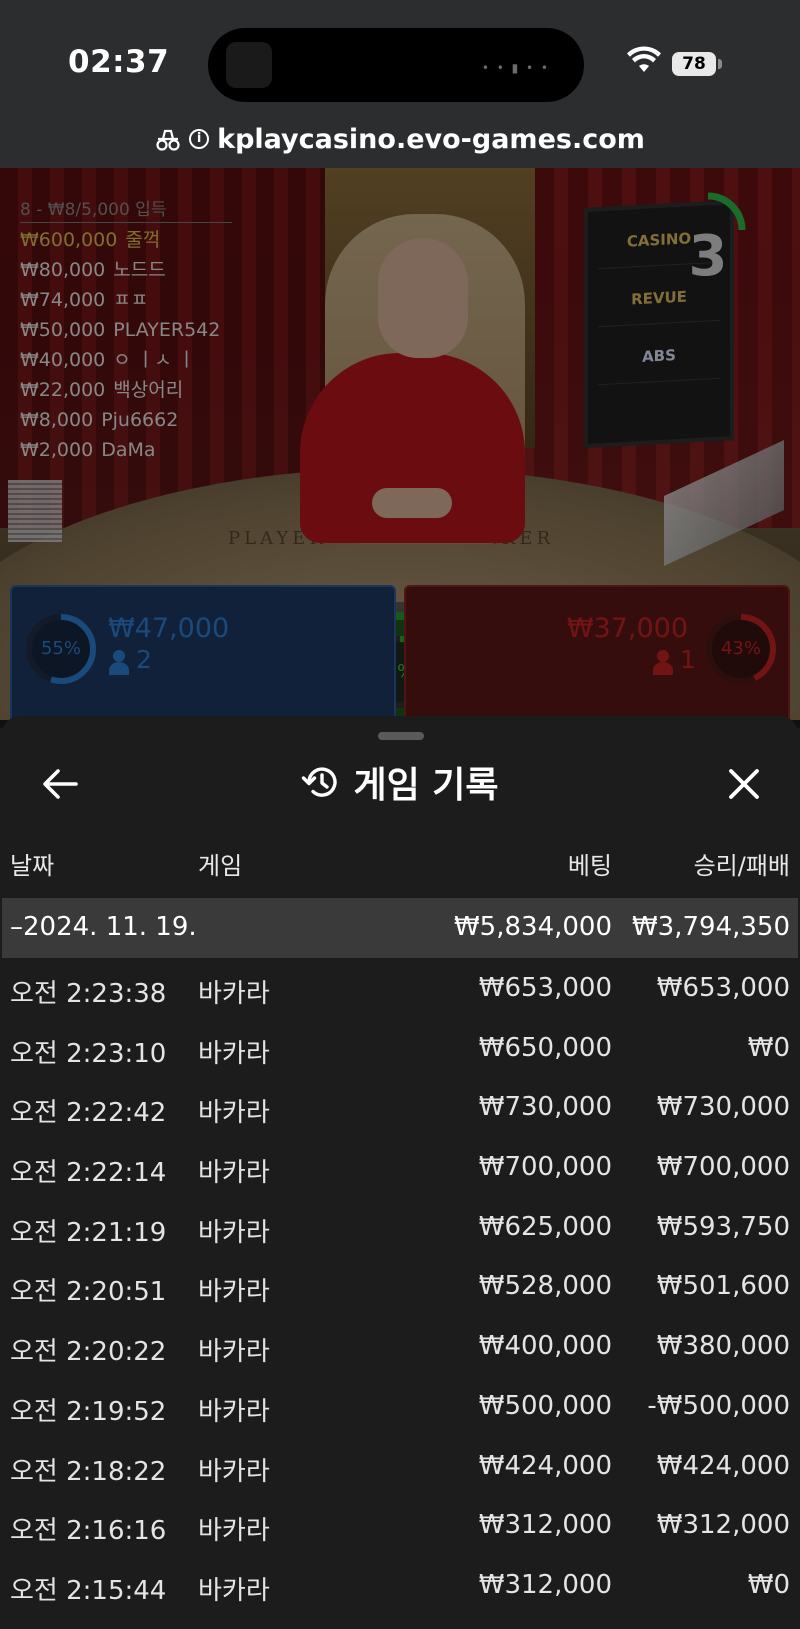  I want to click on history-icon, so click(320, 782).